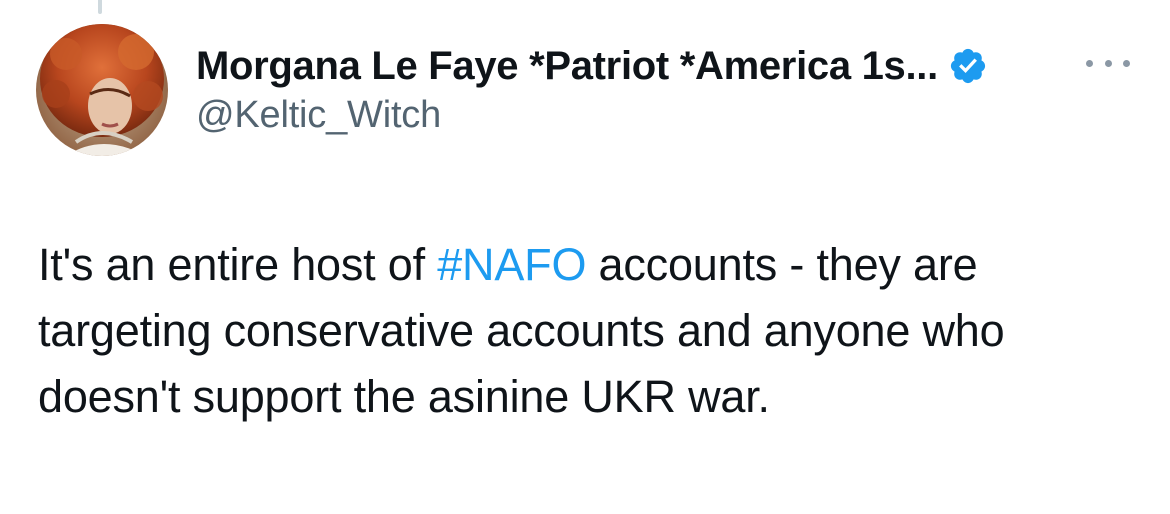 The height and width of the screenshot is (514, 1170). I want to click on hashtag-link: #NAFO, so click(511, 264).